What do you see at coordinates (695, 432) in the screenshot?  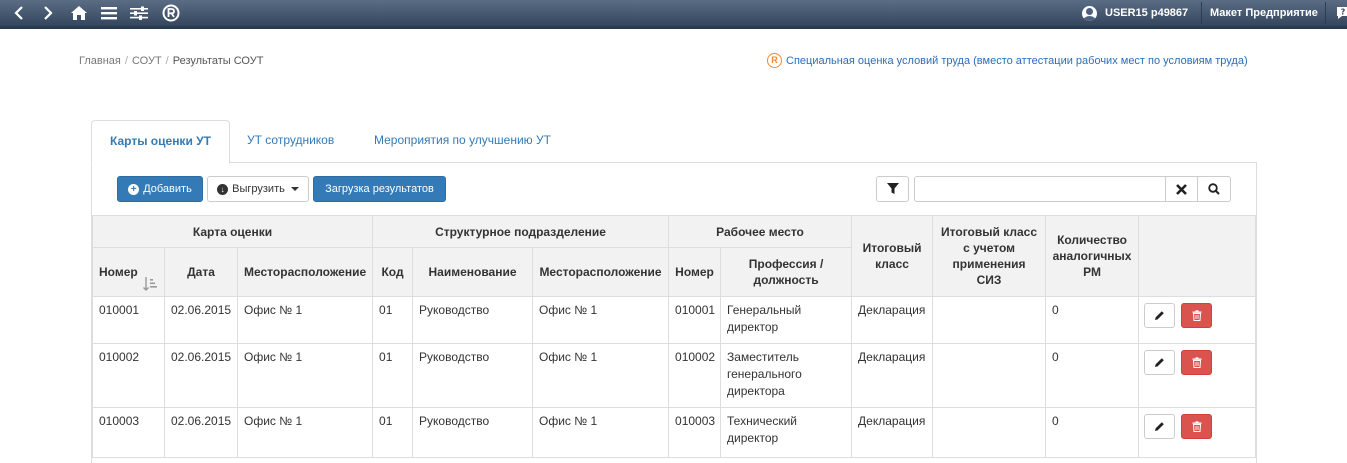 I see `cell-wp-number: 010003` at bounding box center [695, 432].